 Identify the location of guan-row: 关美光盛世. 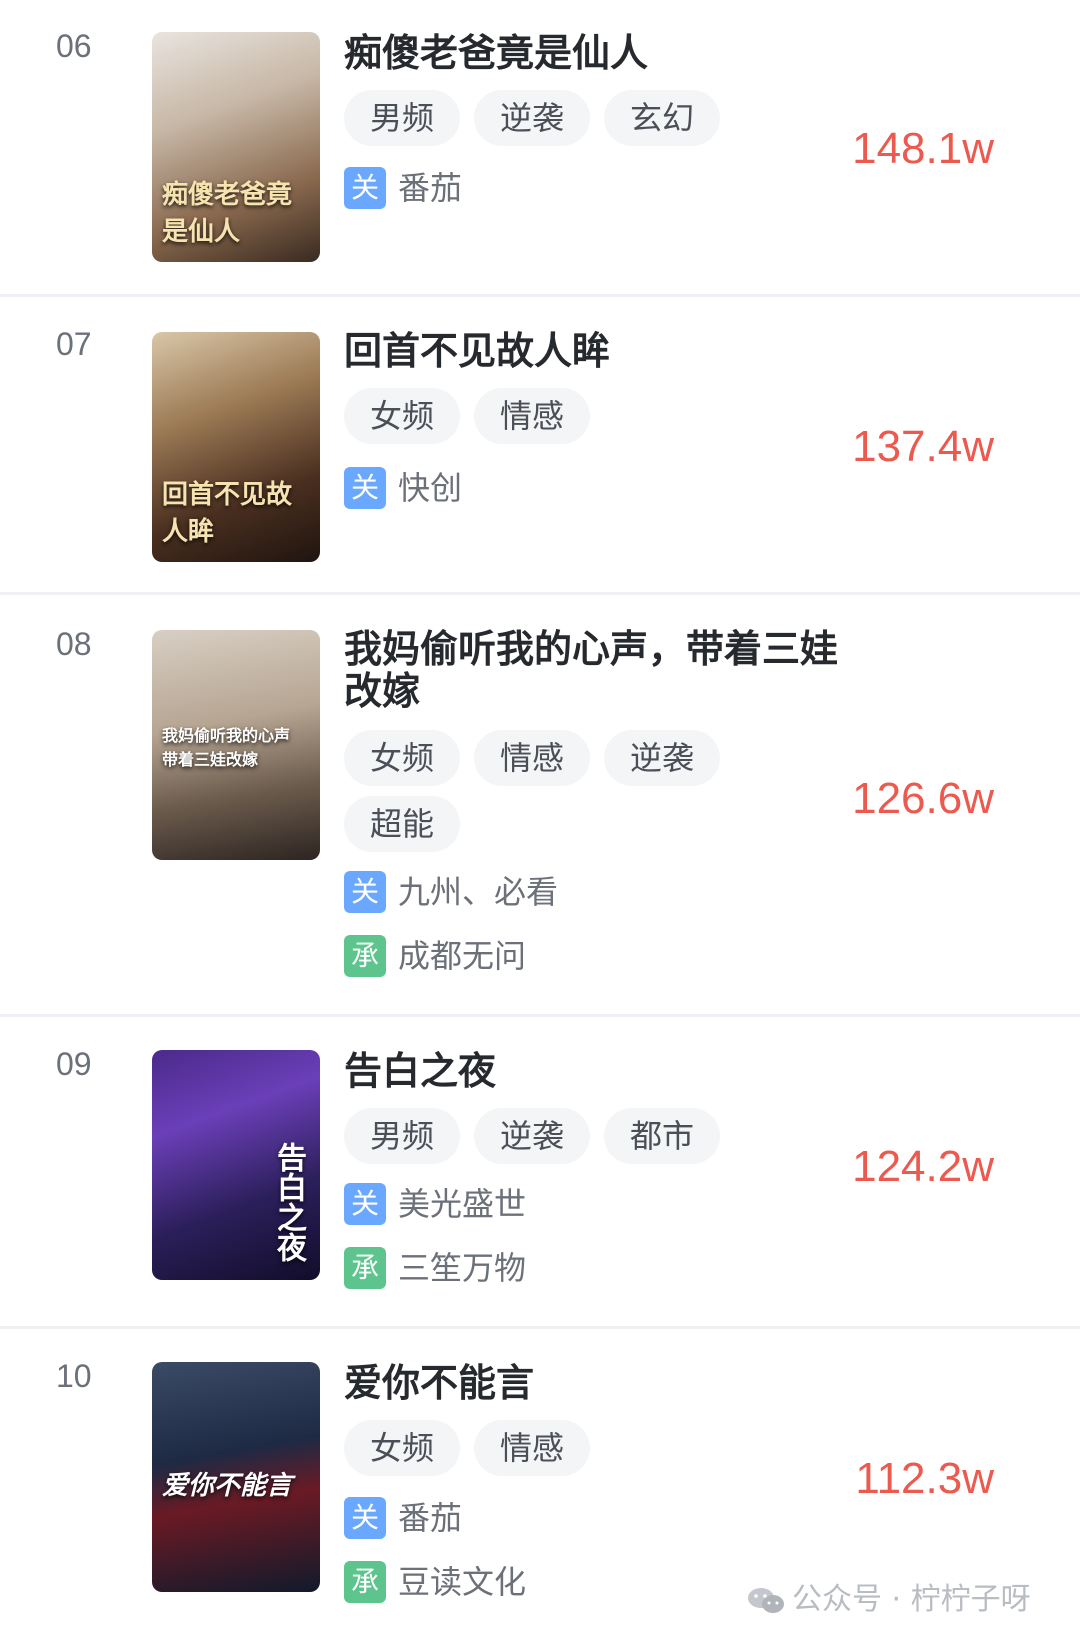
(435, 1203).